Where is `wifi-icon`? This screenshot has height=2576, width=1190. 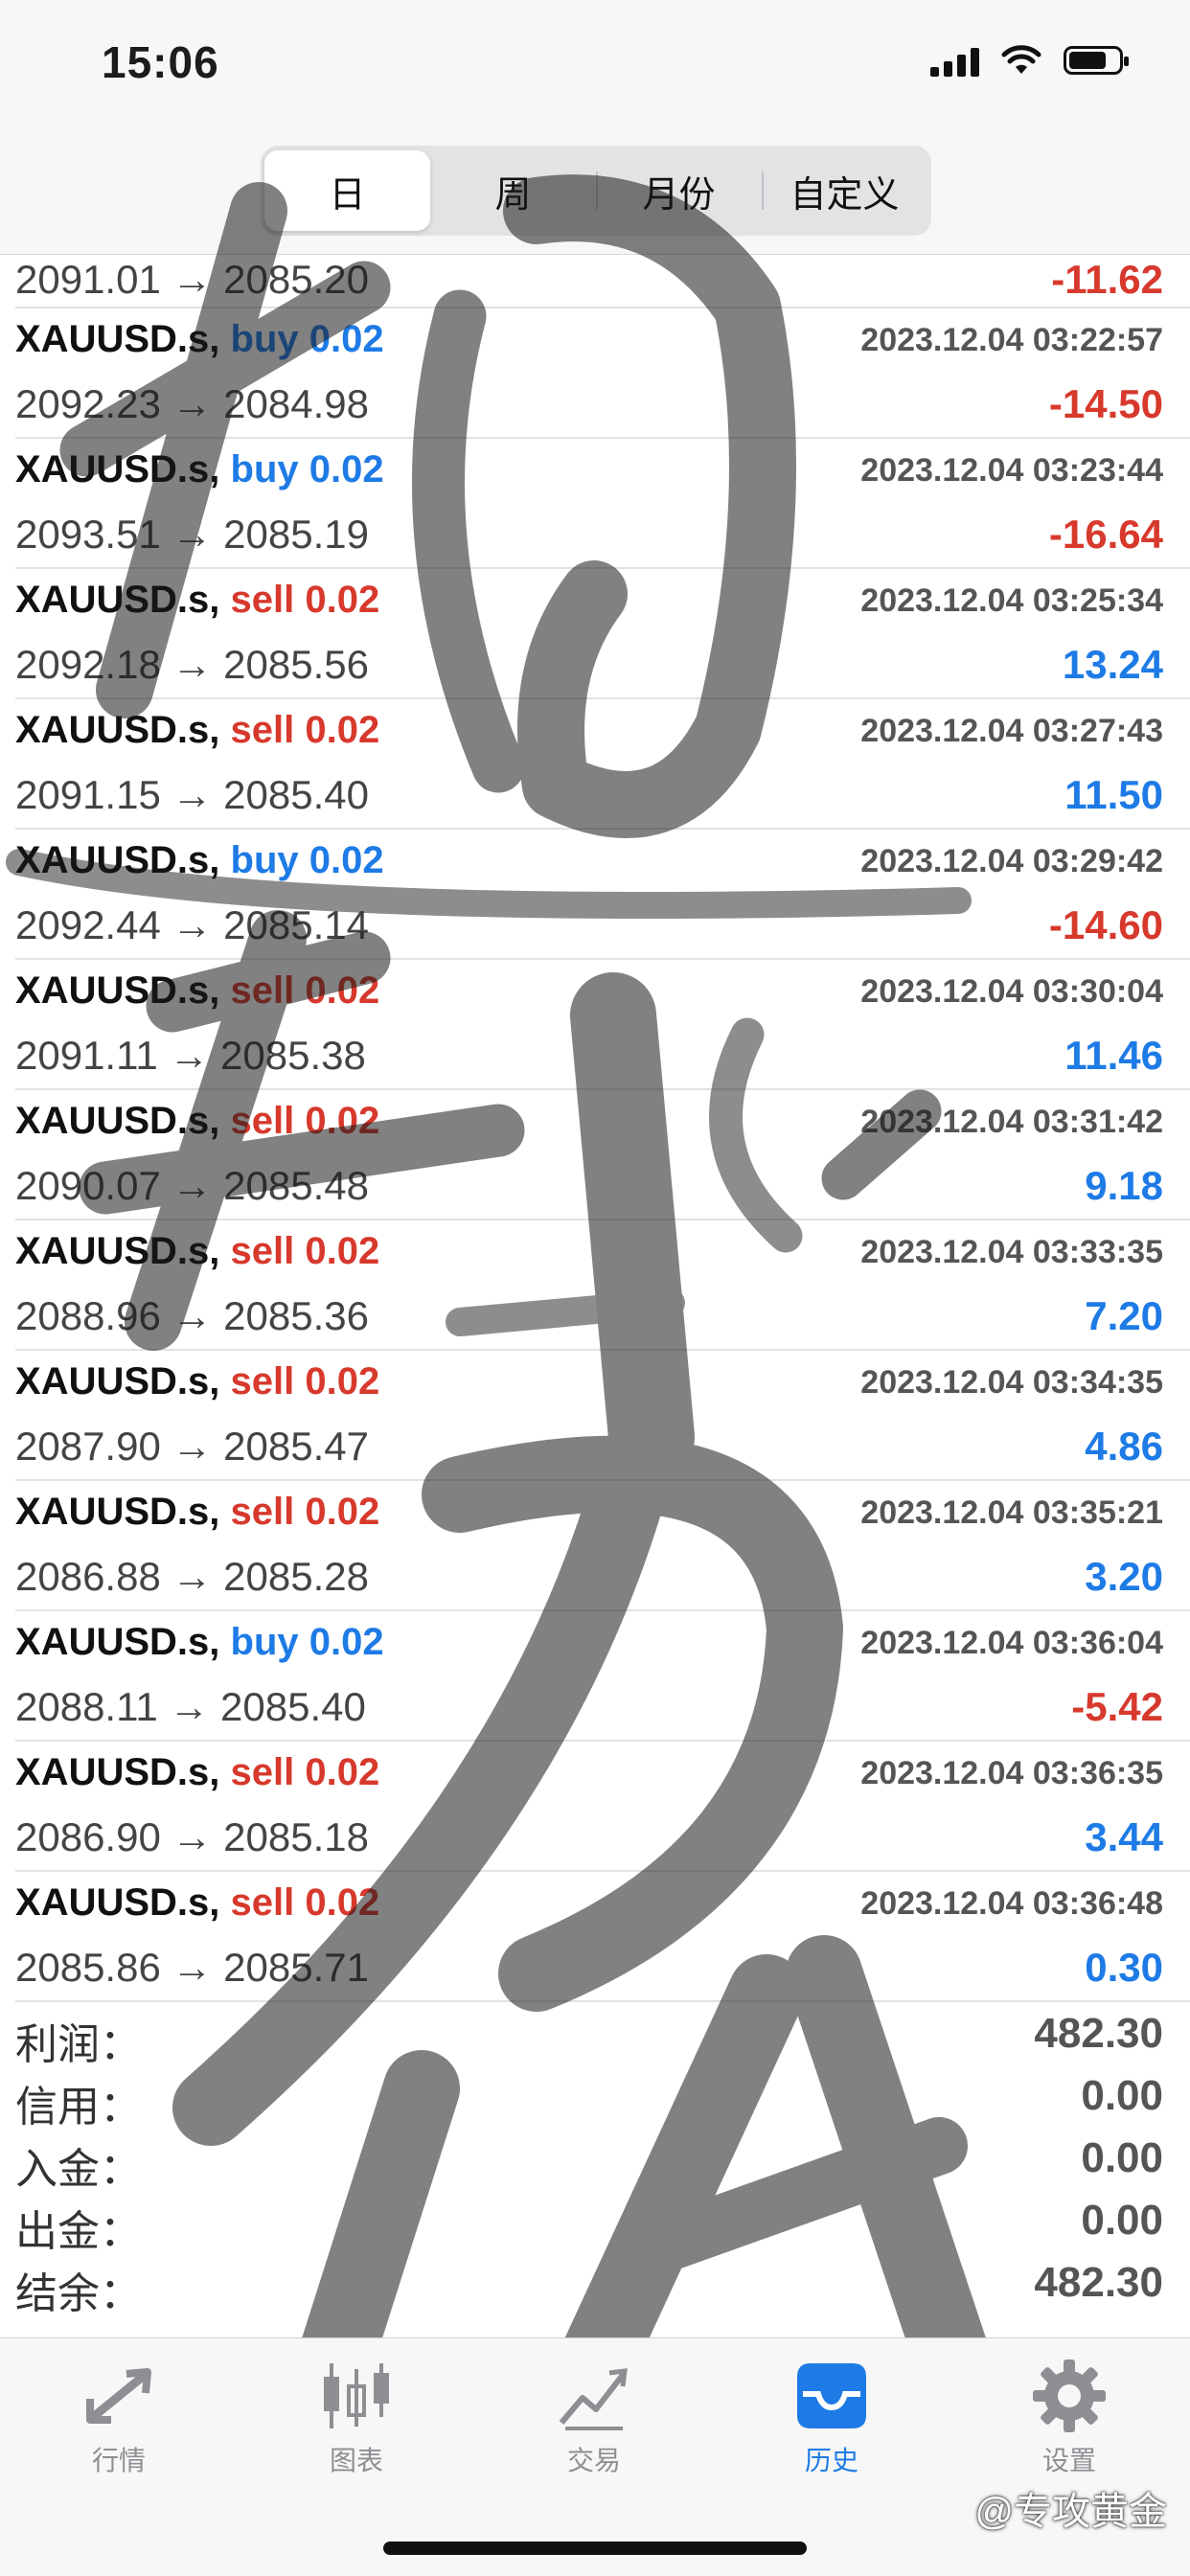
wifi-icon is located at coordinates (1021, 60).